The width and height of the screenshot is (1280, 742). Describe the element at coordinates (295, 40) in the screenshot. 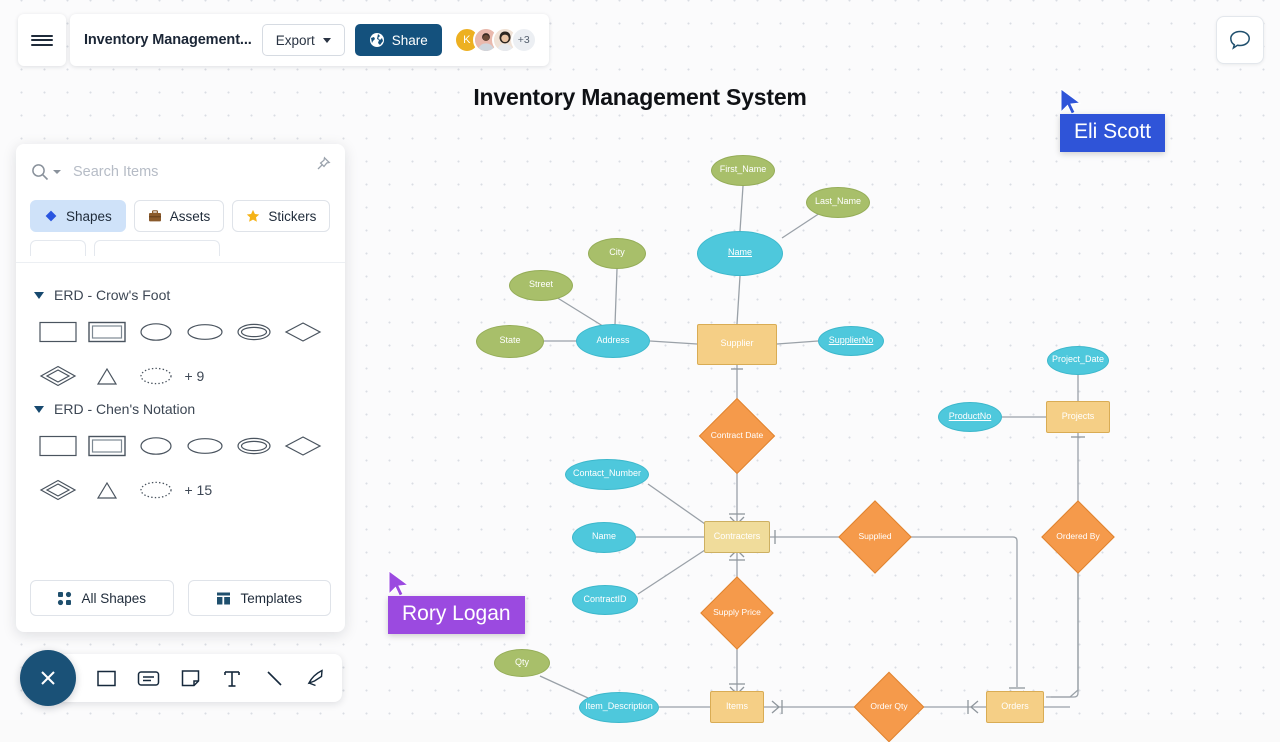

I see `export-label: Export` at that location.